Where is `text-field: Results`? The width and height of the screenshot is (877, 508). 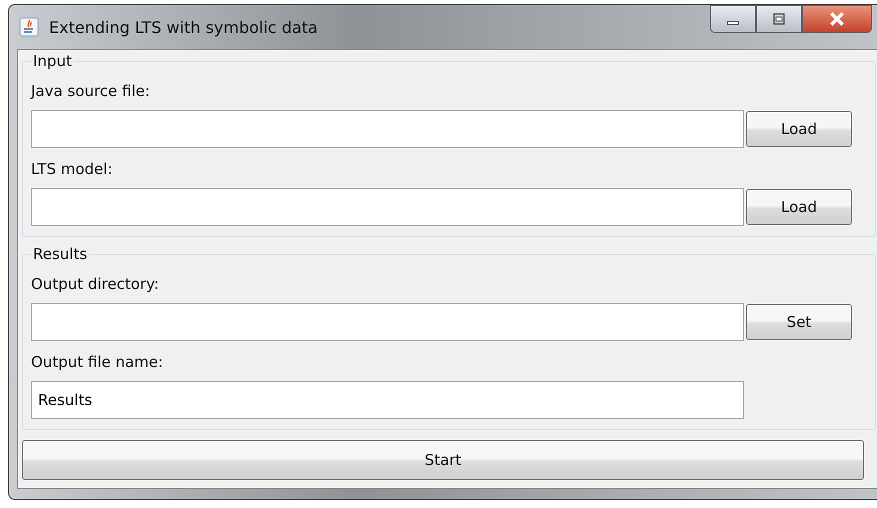
text-field: Results is located at coordinates (387, 400).